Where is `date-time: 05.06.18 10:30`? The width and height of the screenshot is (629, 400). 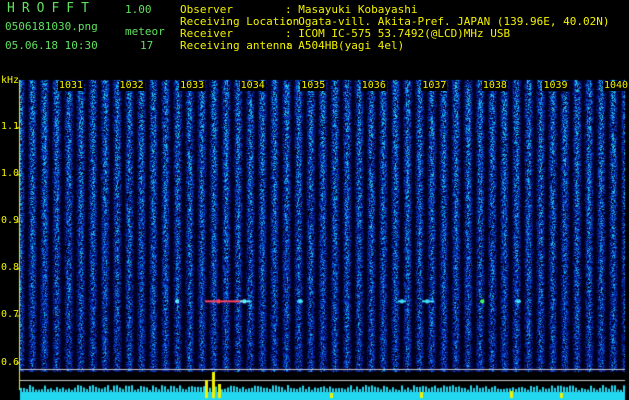 date-time: 05.06.18 10:30 is located at coordinates (51, 45).